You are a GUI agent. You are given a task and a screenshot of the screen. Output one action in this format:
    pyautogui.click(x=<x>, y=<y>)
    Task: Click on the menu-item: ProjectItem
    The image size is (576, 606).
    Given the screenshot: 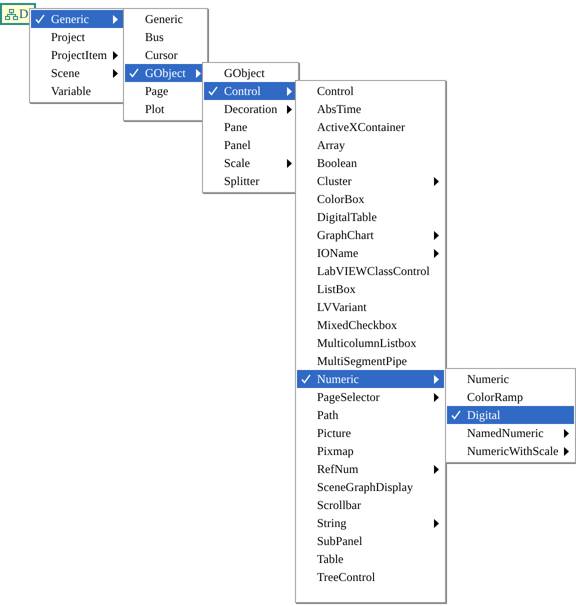 What is the action you would take?
    pyautogui.click(x=77, y=55)
    